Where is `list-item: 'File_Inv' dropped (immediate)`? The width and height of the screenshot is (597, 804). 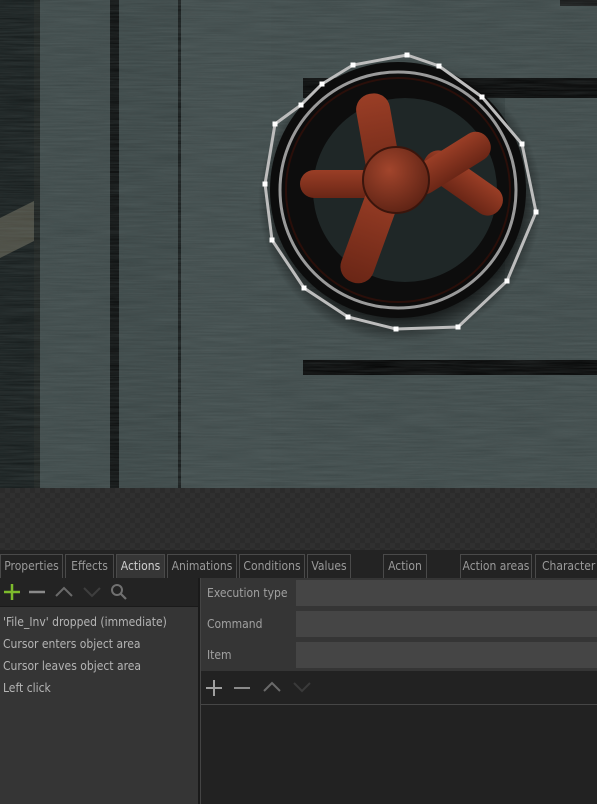
list-item: 'File_Inv' dropped (immediate) is located at coordinates (99, 622).